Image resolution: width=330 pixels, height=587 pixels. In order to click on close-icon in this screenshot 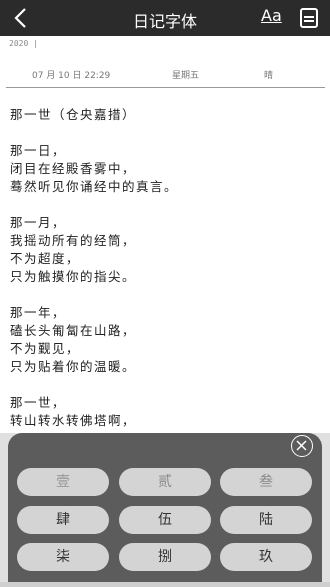, I will do `click(301, 445)`.